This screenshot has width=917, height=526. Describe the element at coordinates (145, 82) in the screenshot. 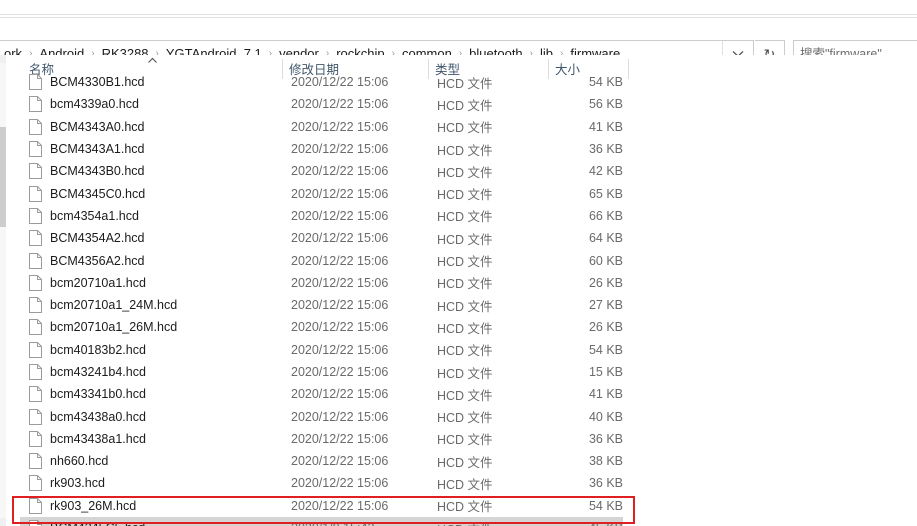

I see `cell-name: BCM4330B1.hcd` at that location.